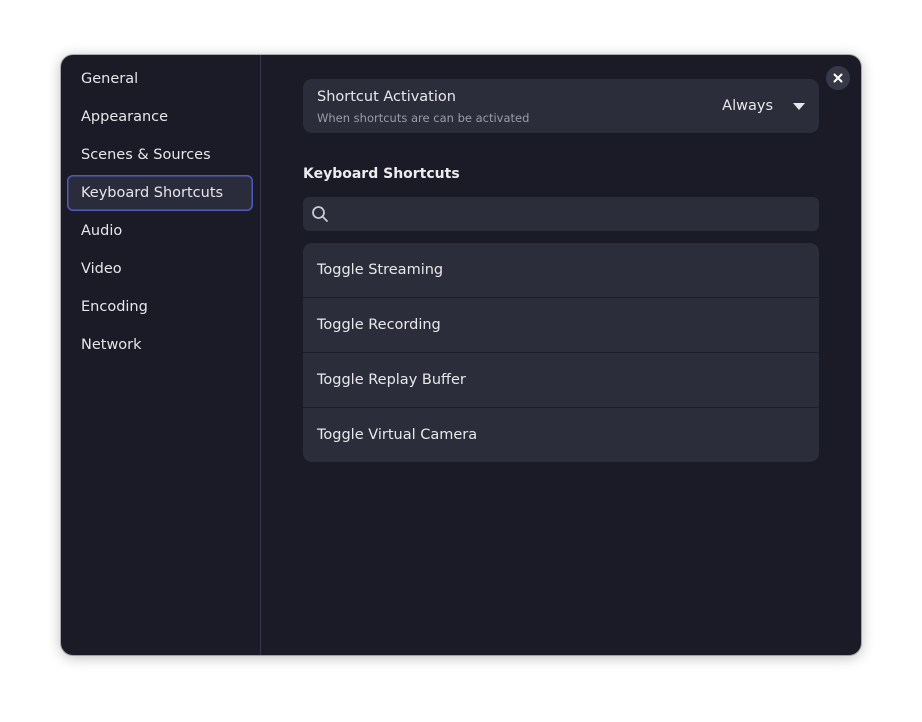  What do you see at coordinates (799, 106) in the screenshot?
I see `chevron-down-icon` at bounding box center [799, 106].